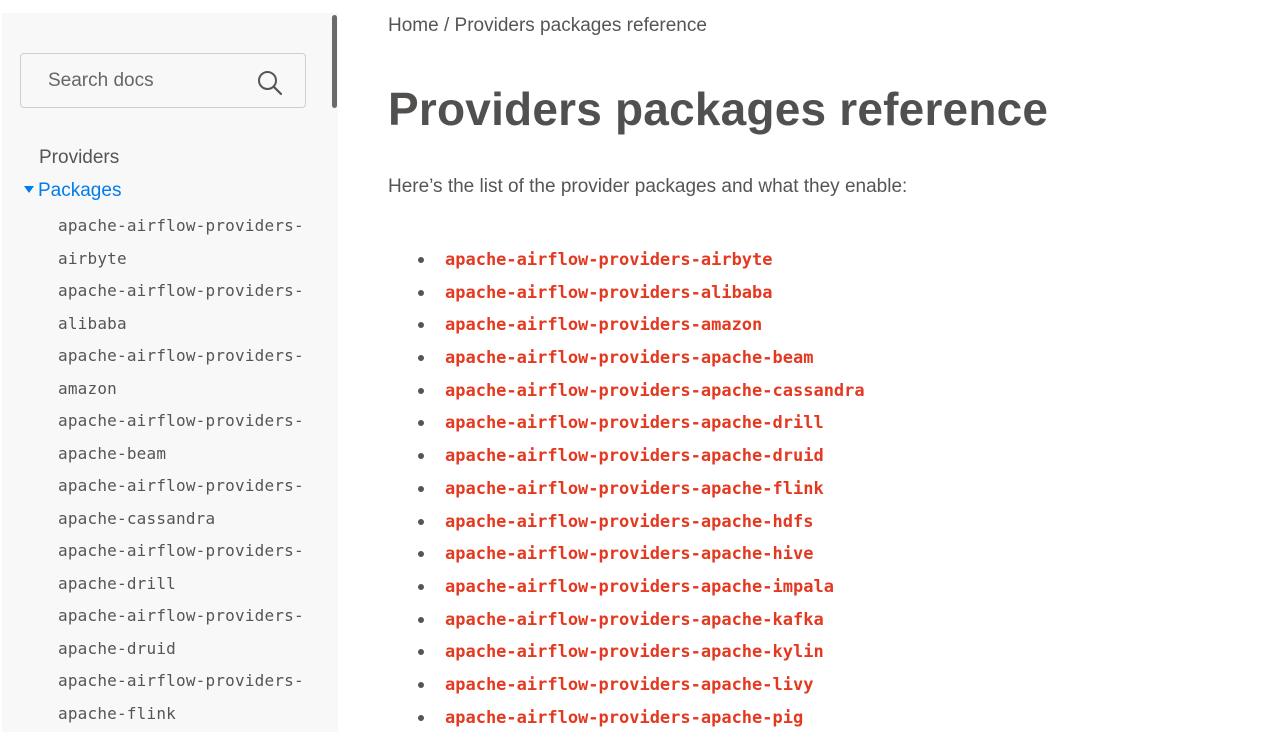  Describe the element at coordinates (270, 83) in the screenshot. I see `search-icon` at that location.